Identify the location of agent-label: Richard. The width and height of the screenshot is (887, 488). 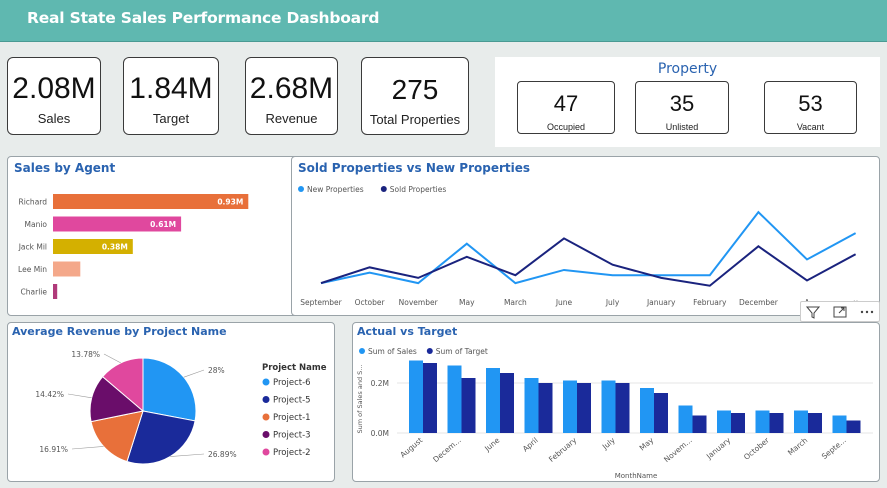
(33, 202).